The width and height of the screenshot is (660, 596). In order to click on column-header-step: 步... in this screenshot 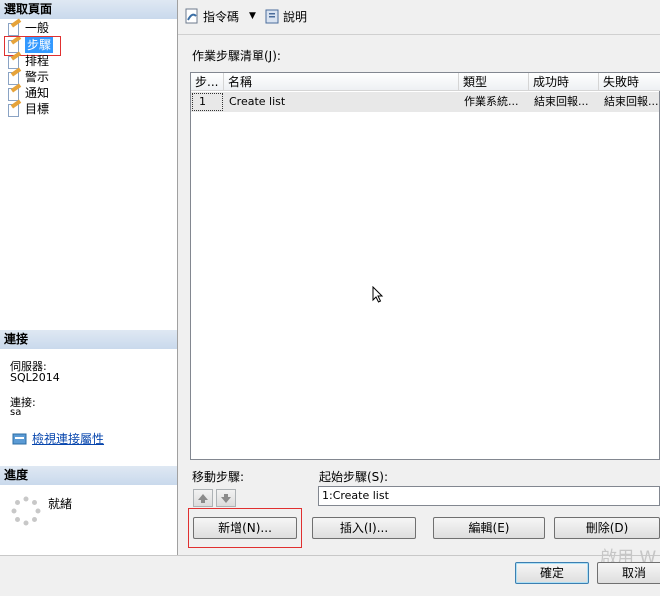, I will do `click(207, 82)`.